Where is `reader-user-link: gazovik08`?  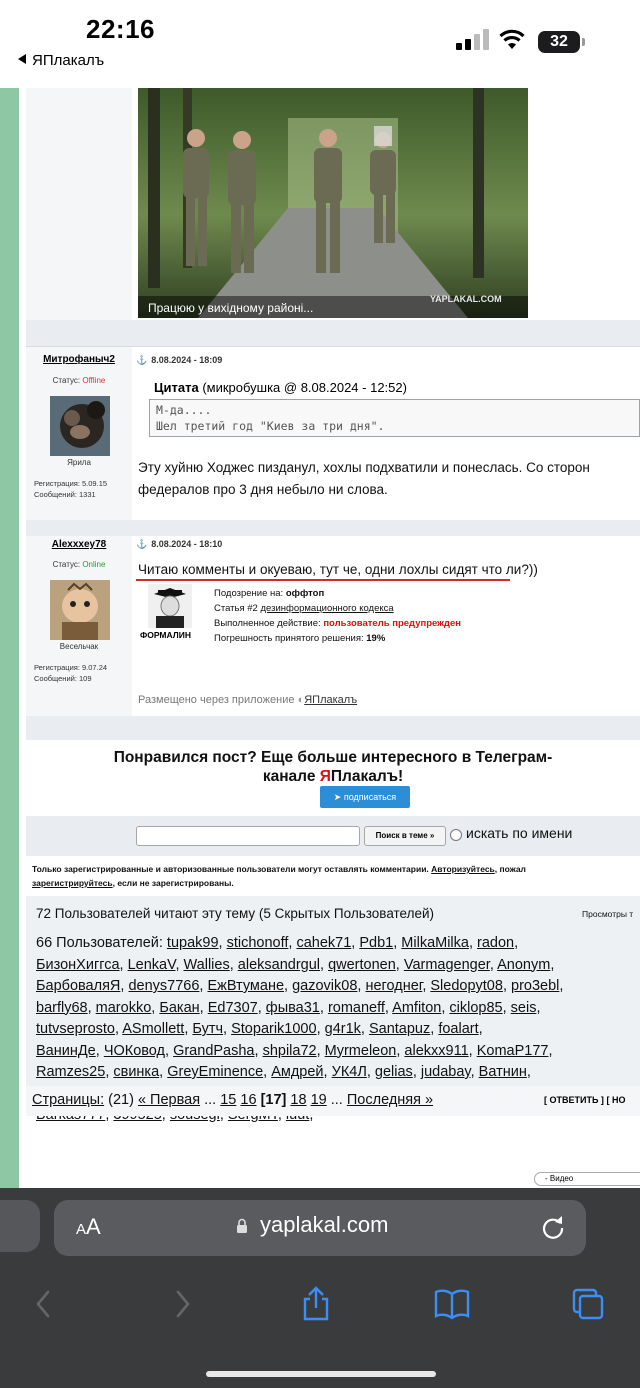 reader-user-link: gazovik08 is located at coordinates (324, 986).